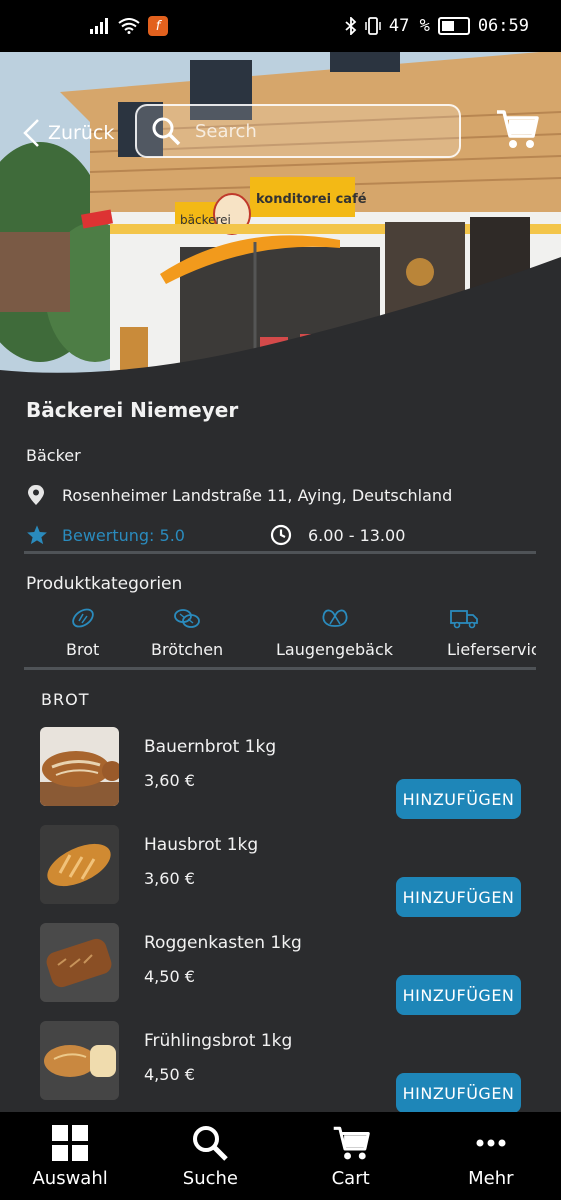  Describe the element at coordinates (82, 632) in the screenshot. I see `category-brot: Brot` at that location.